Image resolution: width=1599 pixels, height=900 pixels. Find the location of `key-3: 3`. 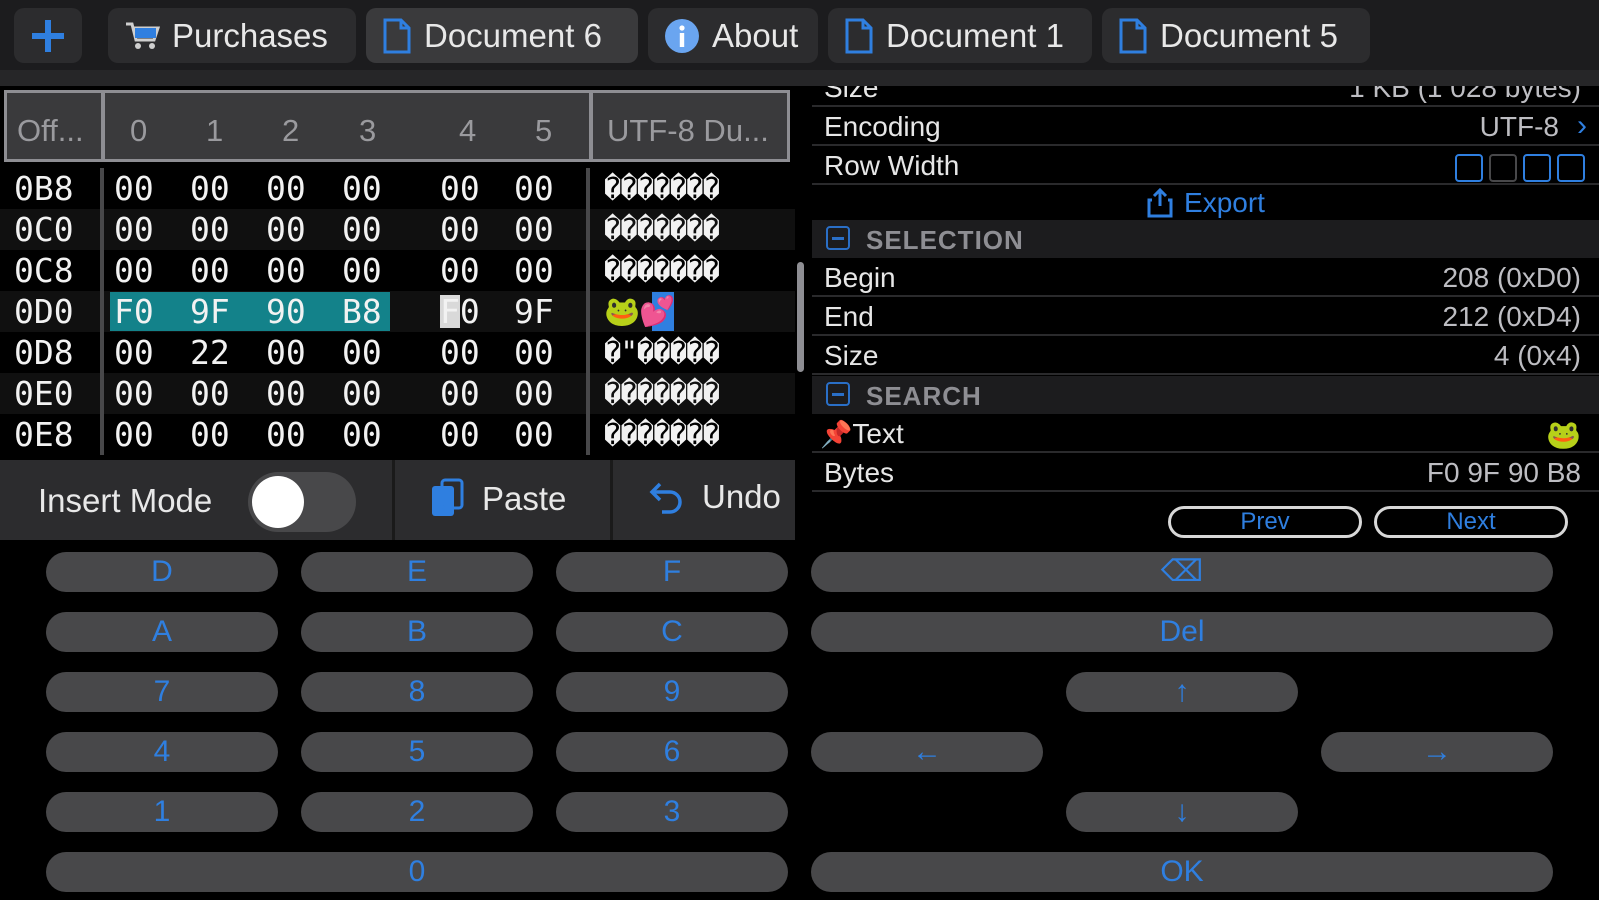

key-3: 3 is located at coordinates (672, 812).